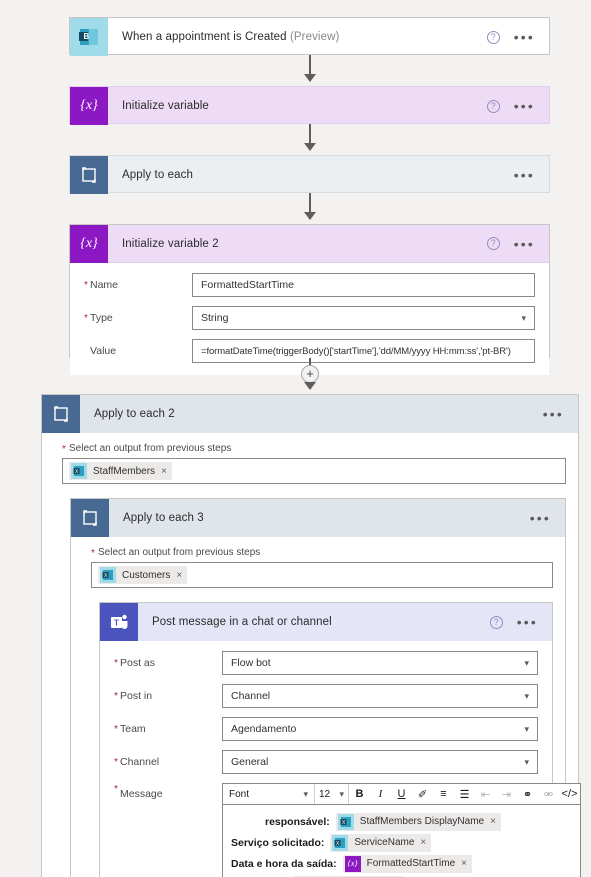 The image size is (591, 877). I want to click on trigger-title: When a appointment is Created (Preview), so click(223, 37).